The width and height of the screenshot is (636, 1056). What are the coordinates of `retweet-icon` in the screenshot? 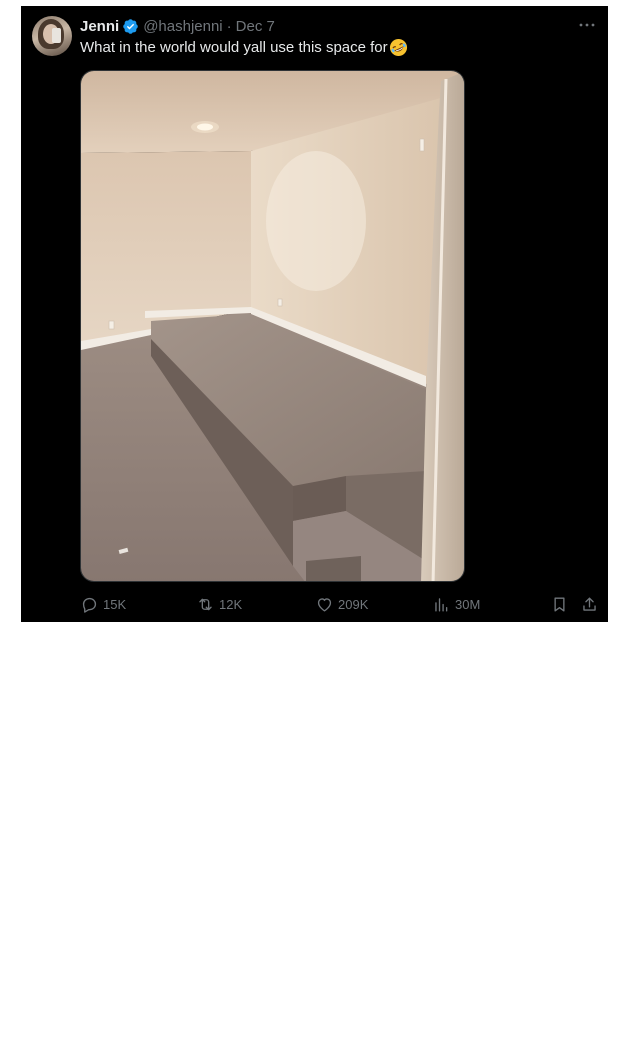 It's located at (205, 604).